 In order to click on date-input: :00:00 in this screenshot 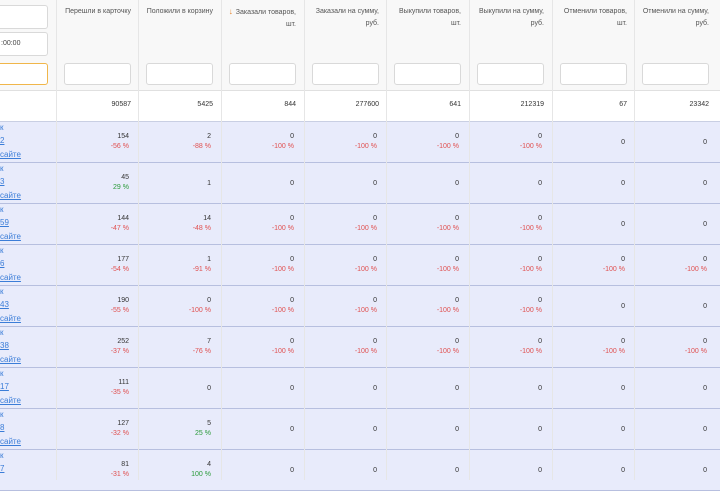, I will do `click(24, 44)`.